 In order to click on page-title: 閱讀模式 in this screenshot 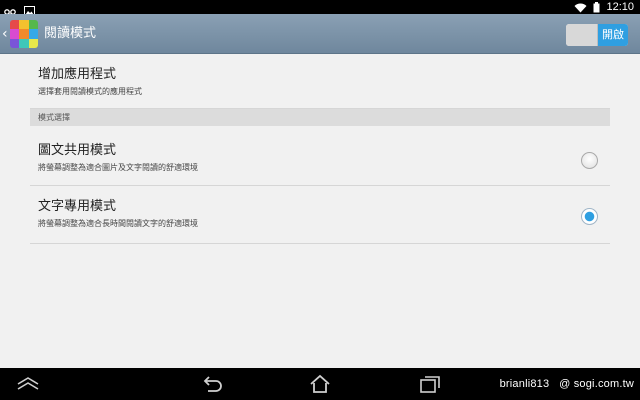, I will do `click(70, 33)`.